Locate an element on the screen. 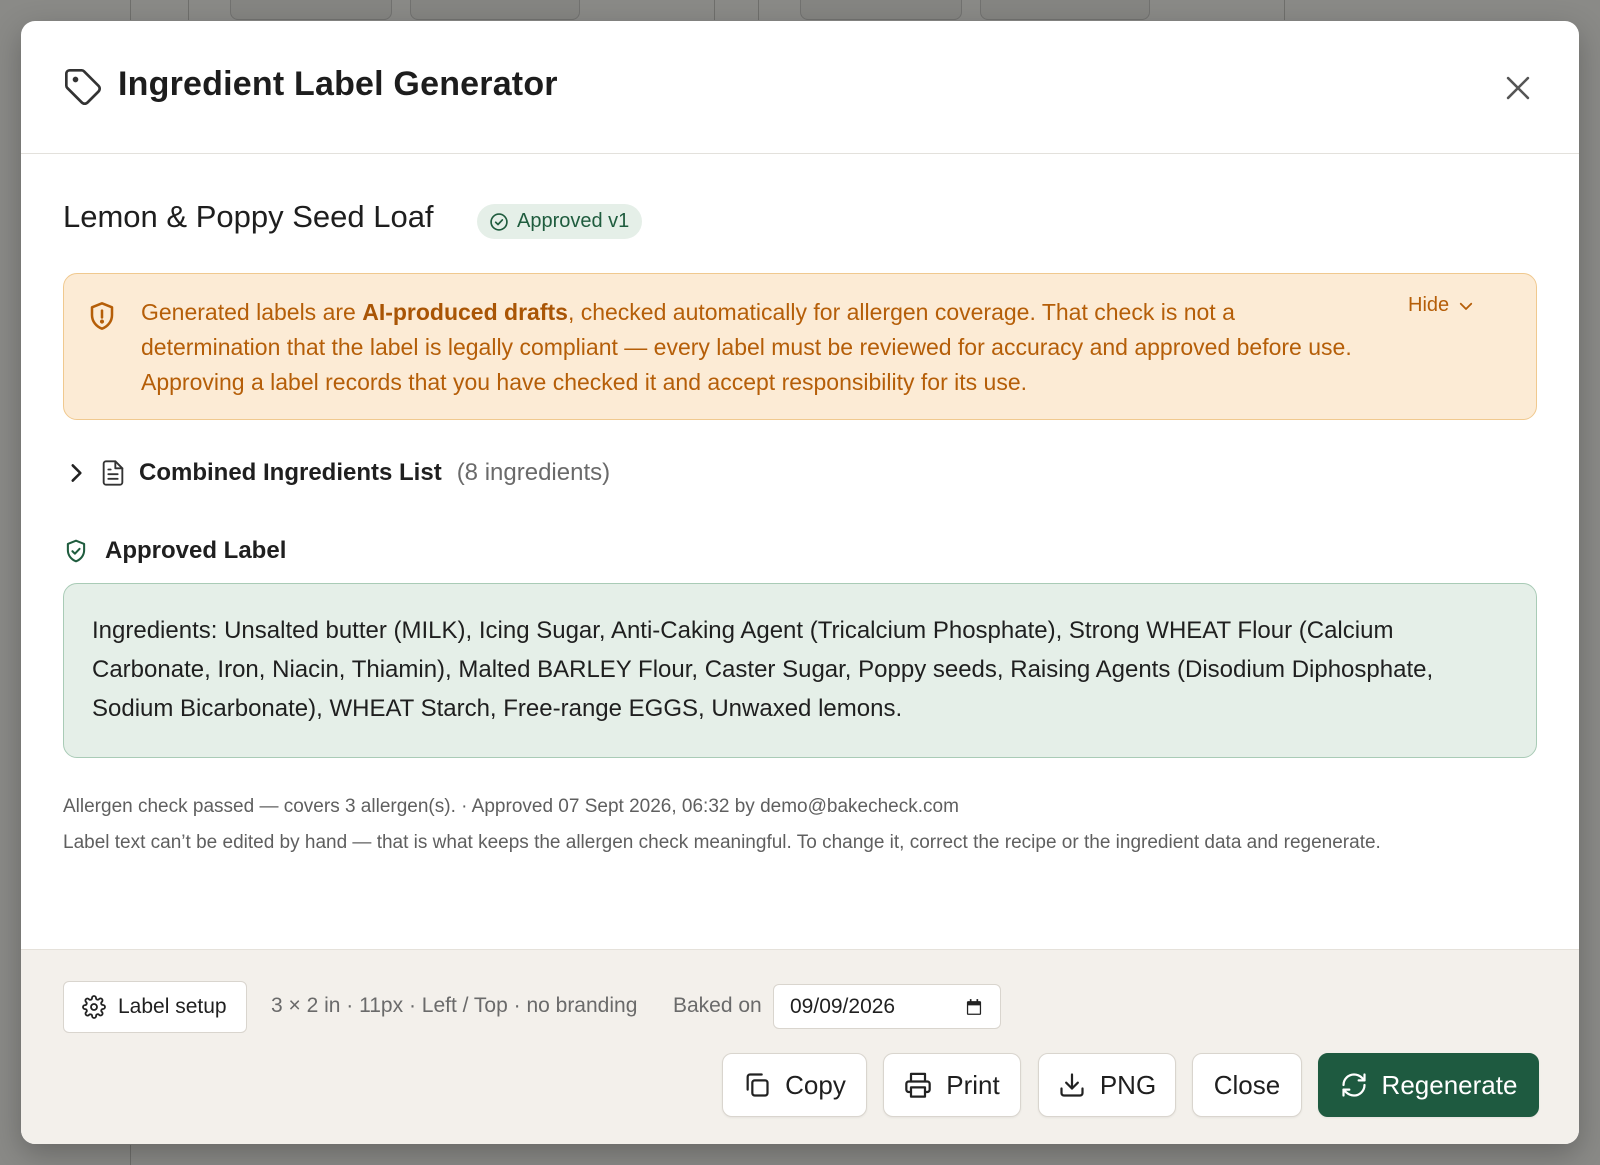 This screenshot has width=1600, height=1165. status-badge: Approved v1 is located at coordinates (560, 221).